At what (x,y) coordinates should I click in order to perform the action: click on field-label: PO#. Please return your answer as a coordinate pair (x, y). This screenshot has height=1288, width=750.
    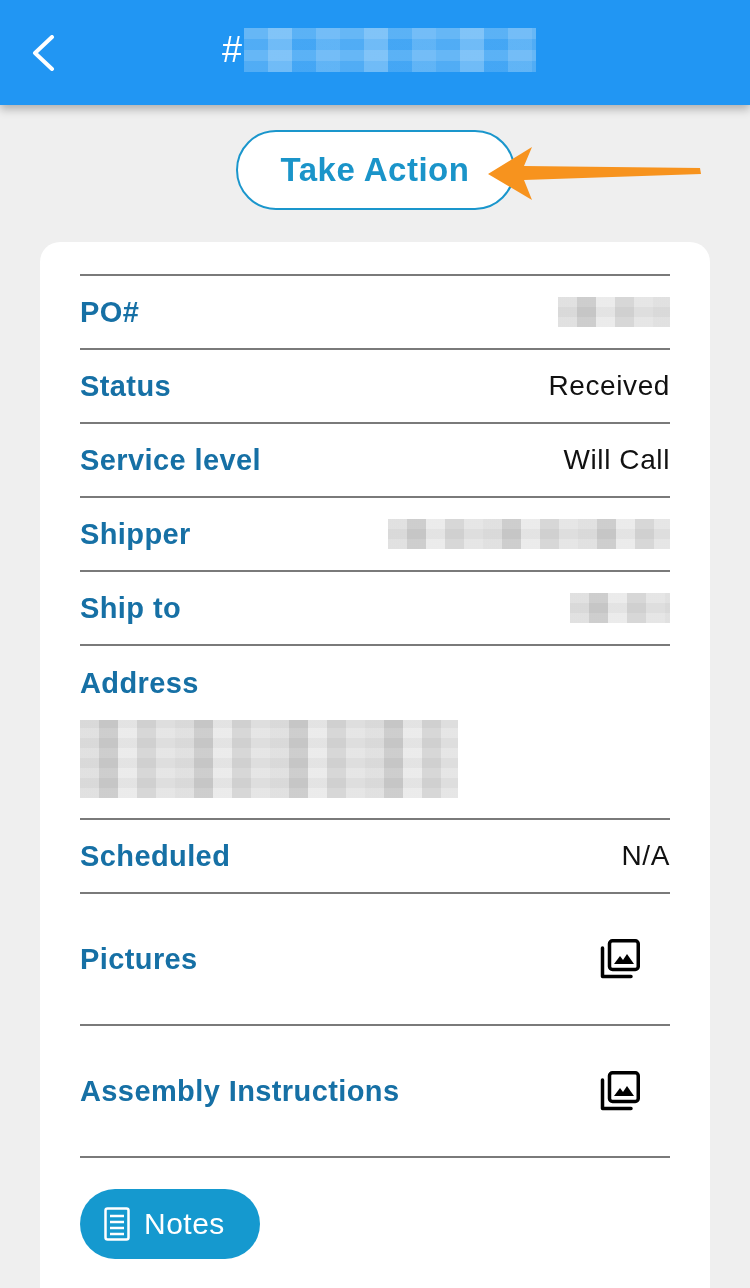
    Looking at the image, I should click on (110, 312).